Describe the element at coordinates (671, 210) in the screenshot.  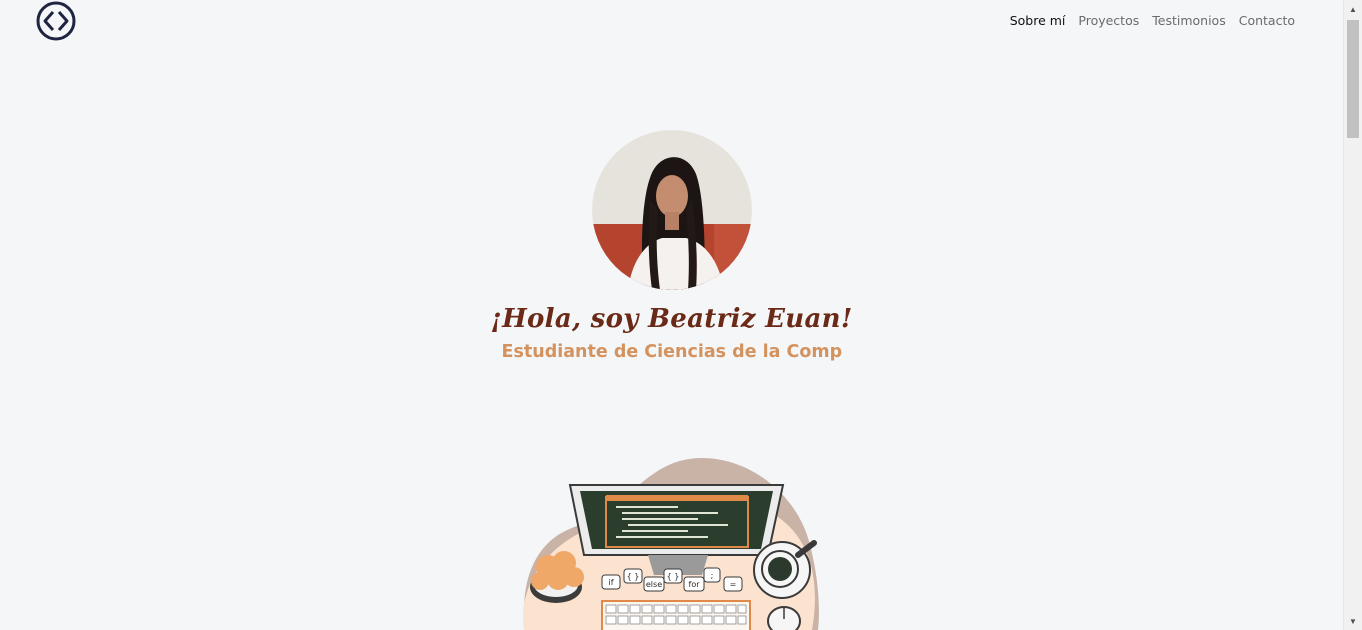
I see `avatar` at that location.